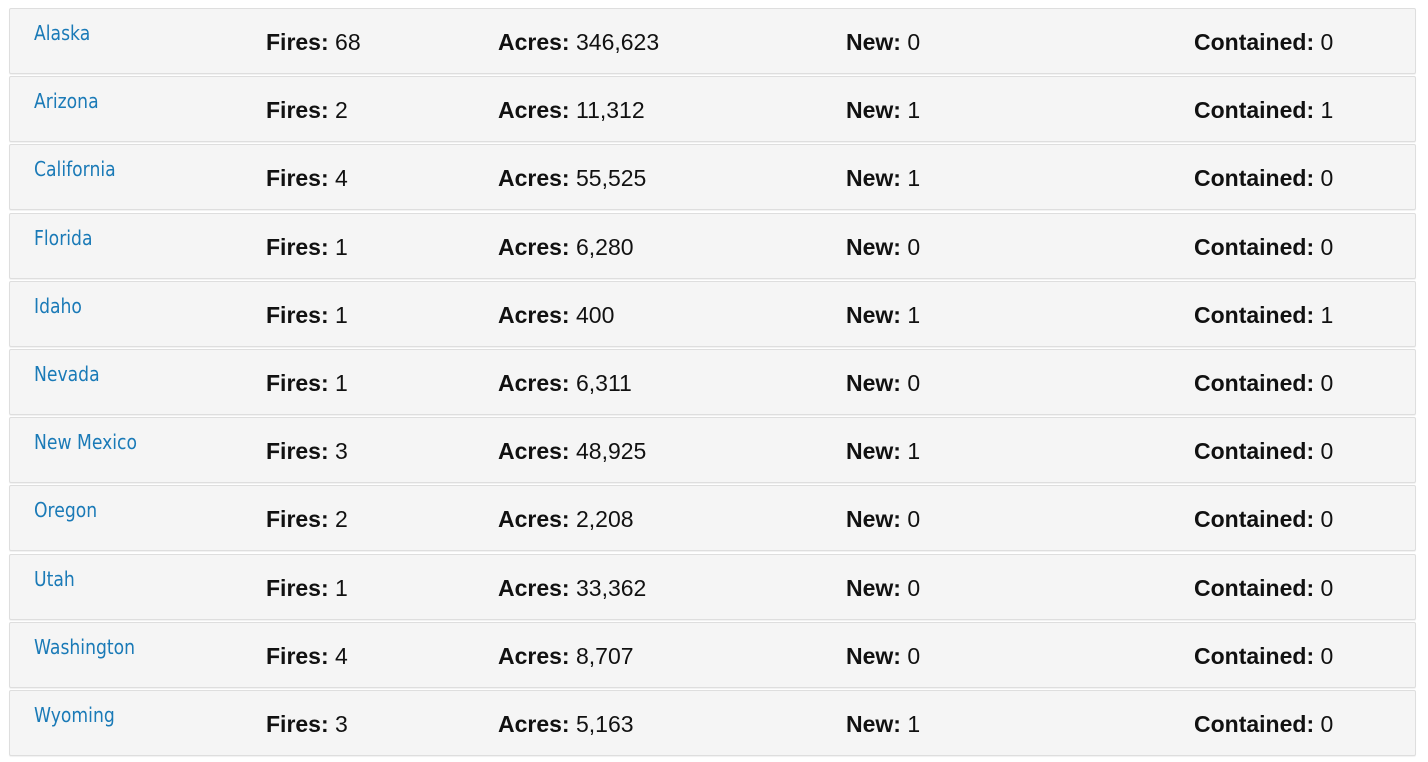 The width and height of the screenshot is (1428, 762). Describe the element at coordinates (84, 647) in the screenshot. I see `state-link: Washington` at that location.